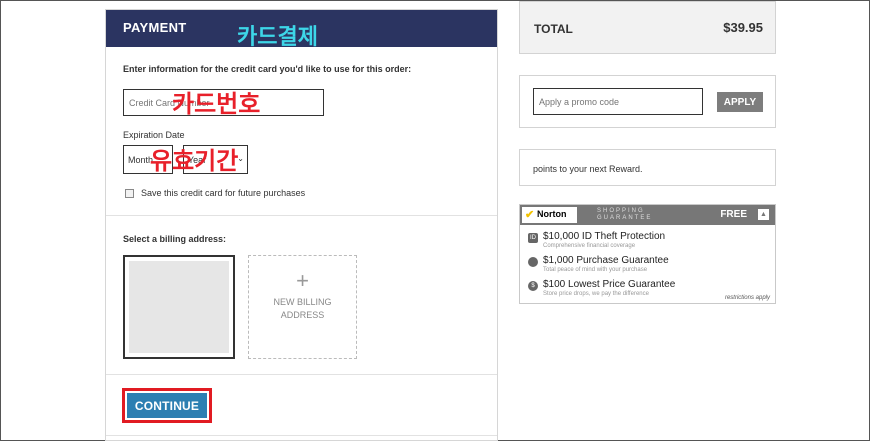  Describe the element at coordinates (533, 286) in the screenshot. I see `dollar-icon: $` at that location.